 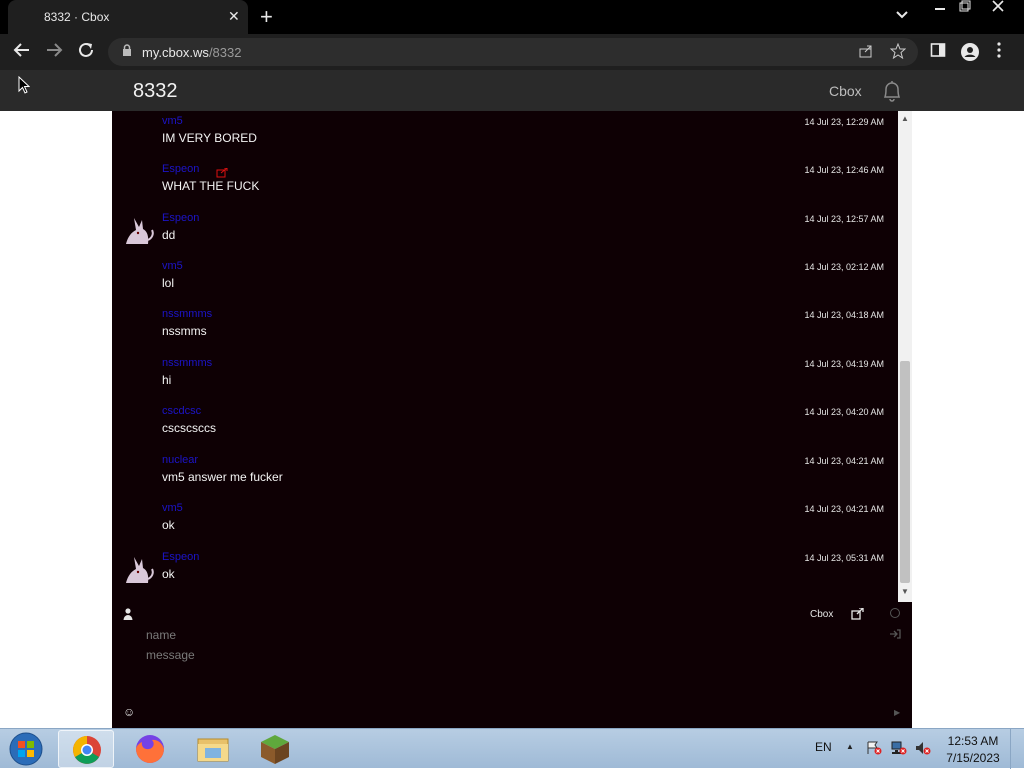 What do you see at coordinates (24, 87) in the screenshot?
I see `mouse-cursor-icon` at bounding box center [24, 87].